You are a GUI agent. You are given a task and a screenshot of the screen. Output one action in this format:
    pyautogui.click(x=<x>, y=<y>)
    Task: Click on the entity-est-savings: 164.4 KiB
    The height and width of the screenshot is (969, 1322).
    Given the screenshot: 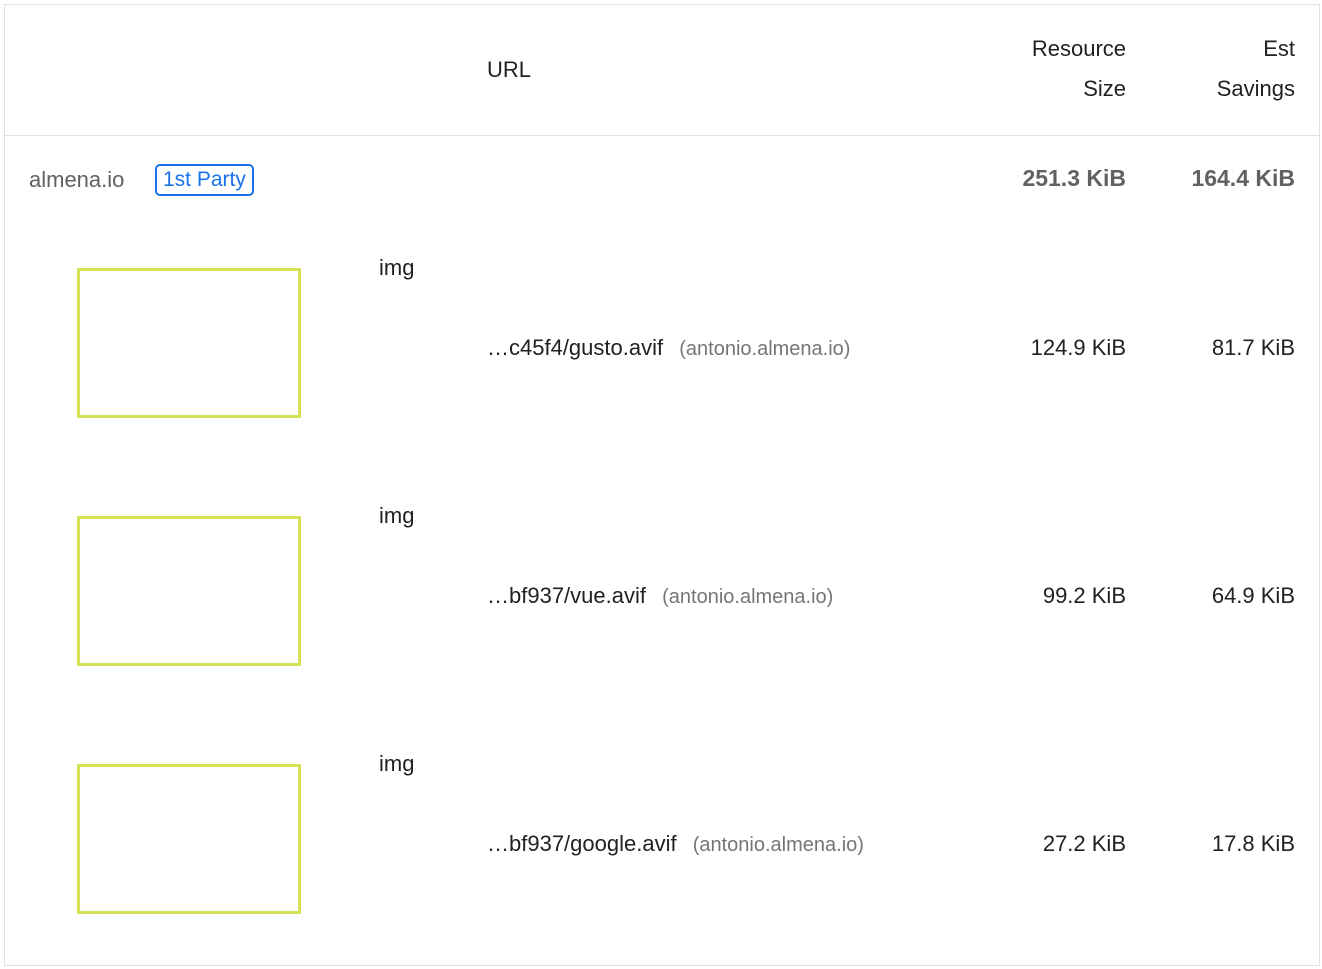 What is the action you would take?
    pyautogui.click(x=1243, y=178)
    